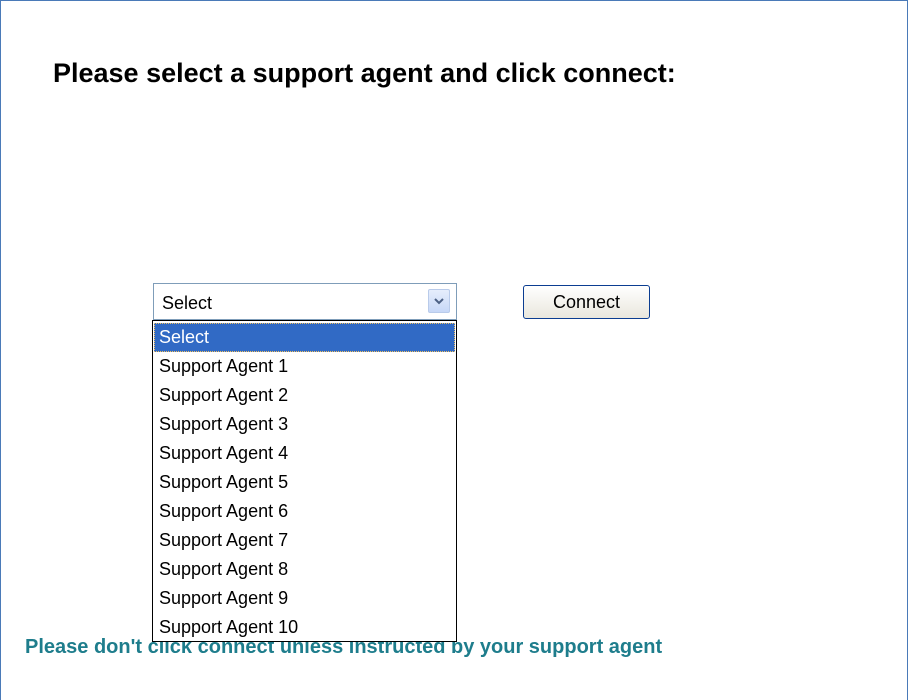 This screenshot has height=700, width=910. What do you see at coordinates (187, 303) in the screenshot?
I see `agent-select-value: Select` at bounding box center [187, 303].